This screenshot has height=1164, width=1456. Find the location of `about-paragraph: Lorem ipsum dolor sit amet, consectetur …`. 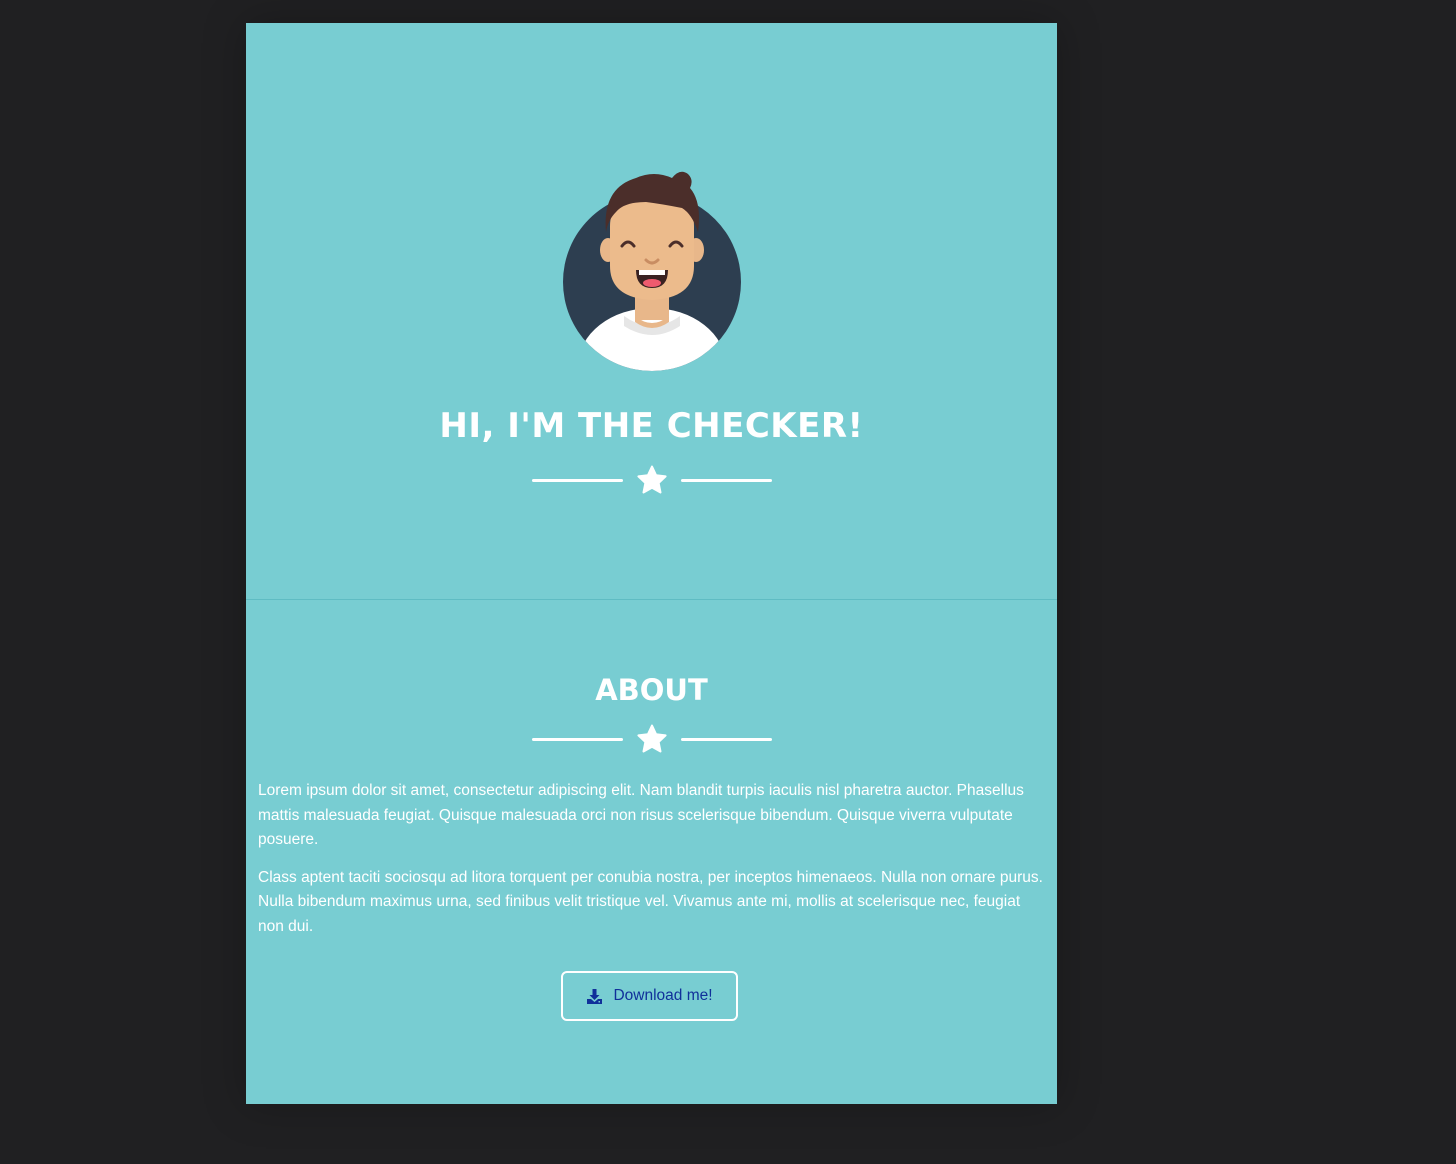

about-paragraph: Lorem ipsum dolor sit amet, consectetur … is located at coordinates (641, 815).